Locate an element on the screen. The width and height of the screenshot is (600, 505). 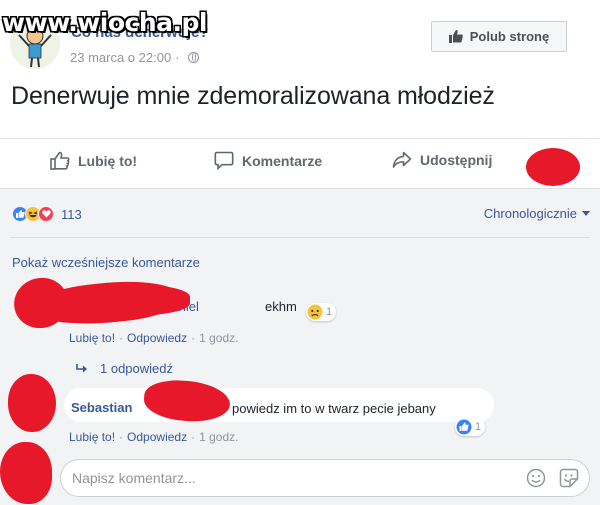
comment-label: Komentarze is located at coordinates (282, 160).